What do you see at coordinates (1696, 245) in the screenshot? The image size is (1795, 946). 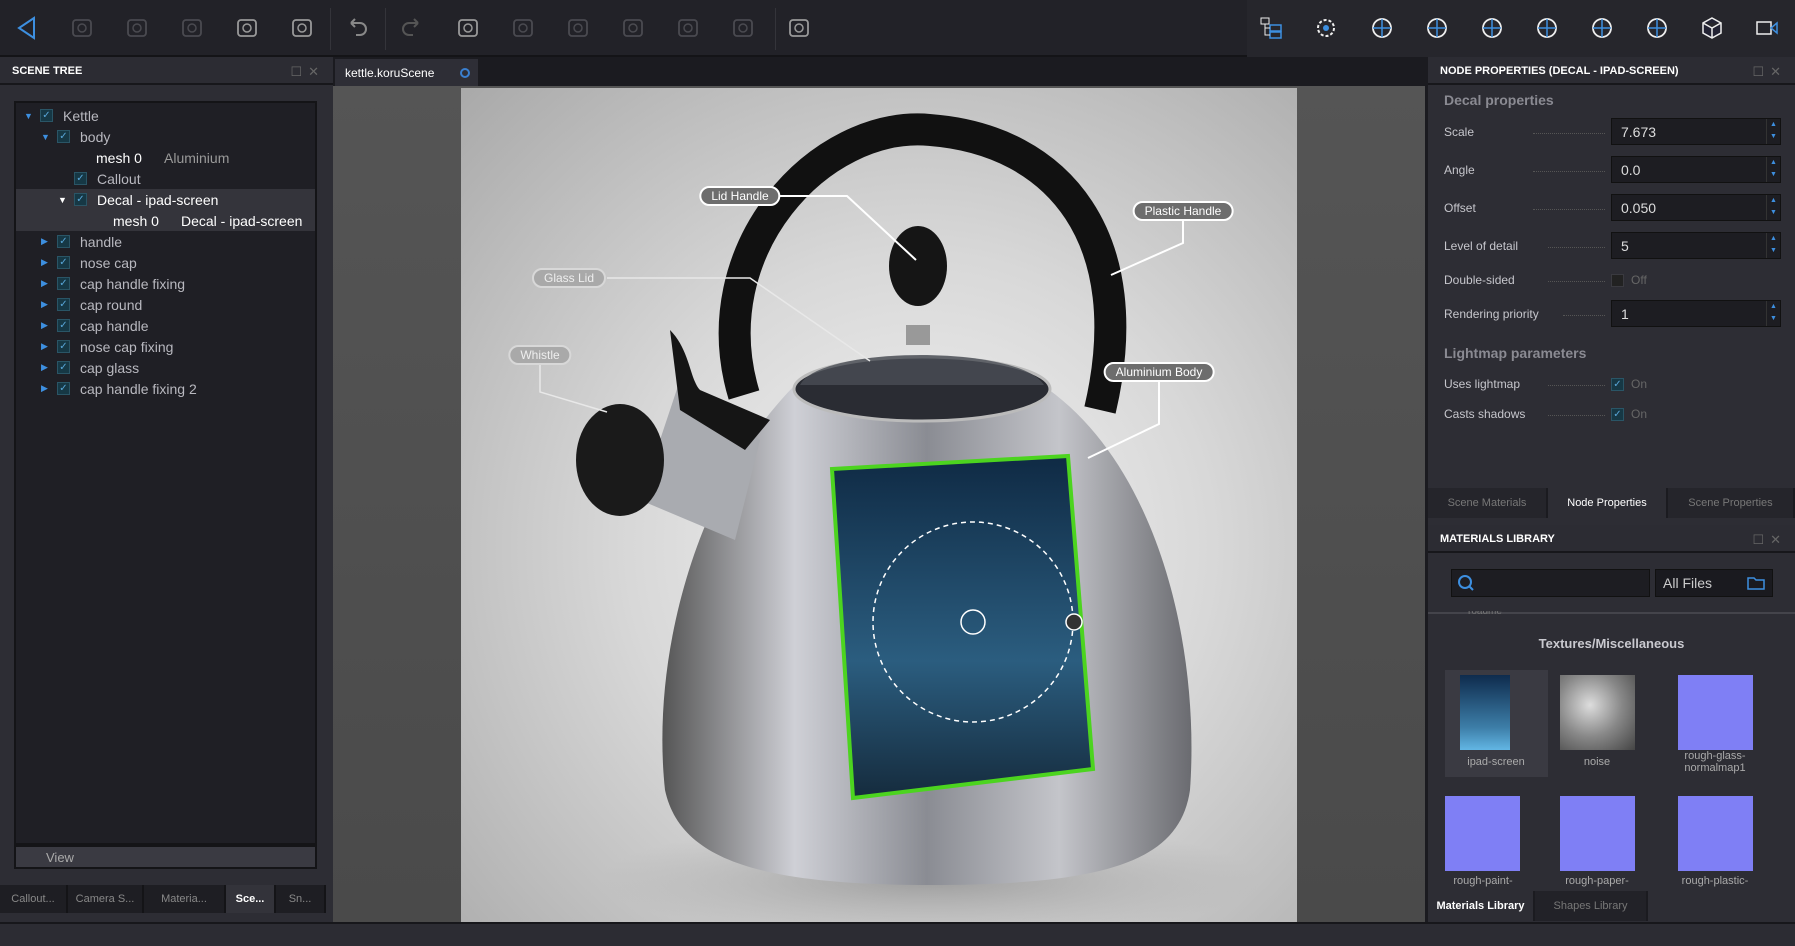 I see `lod-field: 5 ▲ ▼` at bounding box center [1696, 245].